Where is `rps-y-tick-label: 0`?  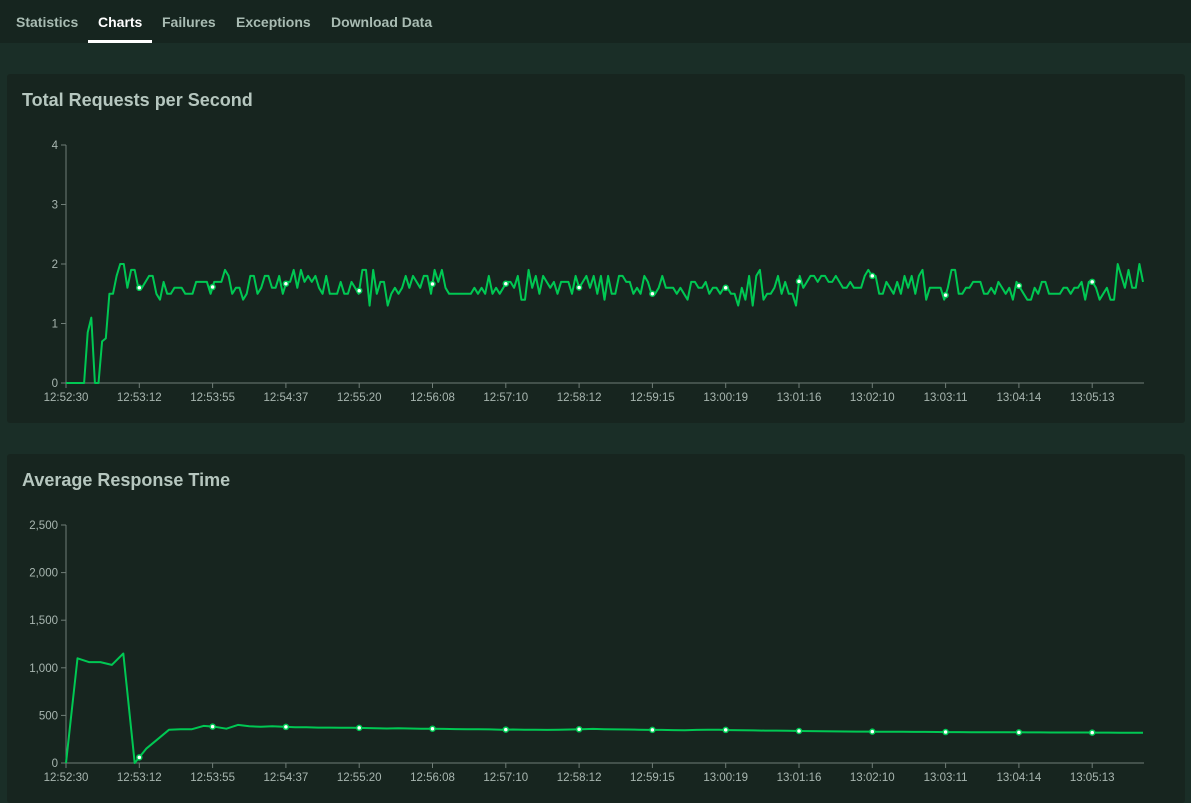 rps-y-tick-label: 0 is located at coordinates (55, 384).